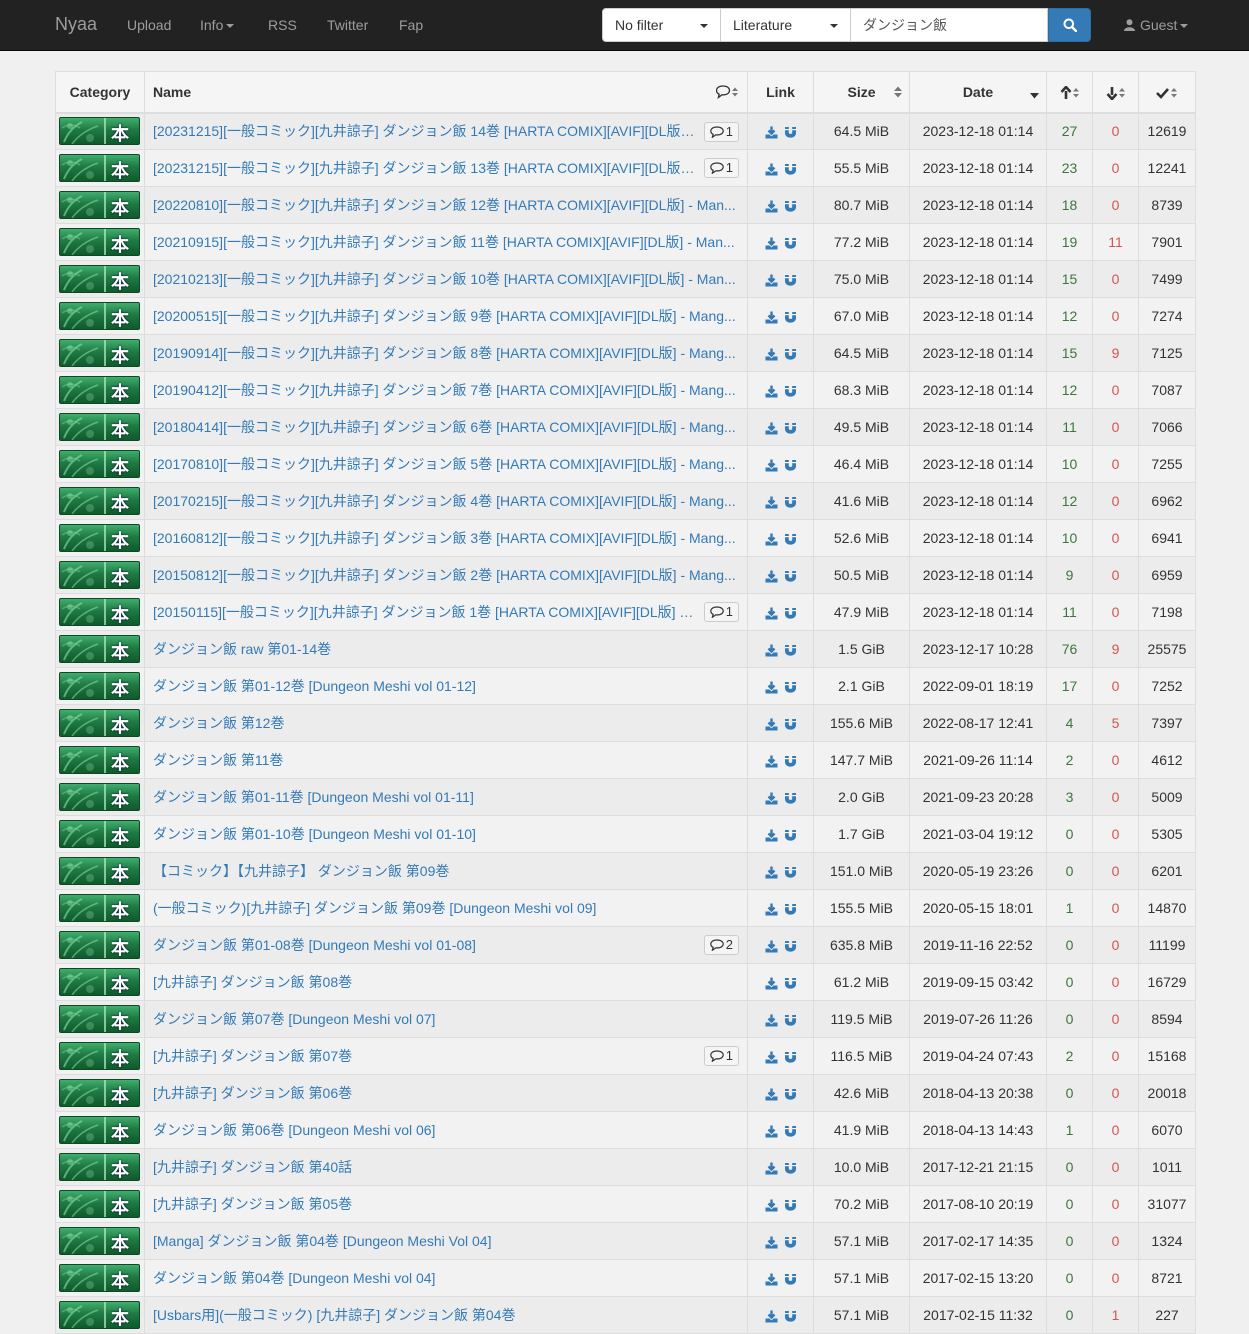  Describe the element at coordinates (314, 686) in the screenshot. I see `torrent-title-link: ダンジョン飯 第01-12巻 [Dungeon Meshi vol 01-12]` at that location.